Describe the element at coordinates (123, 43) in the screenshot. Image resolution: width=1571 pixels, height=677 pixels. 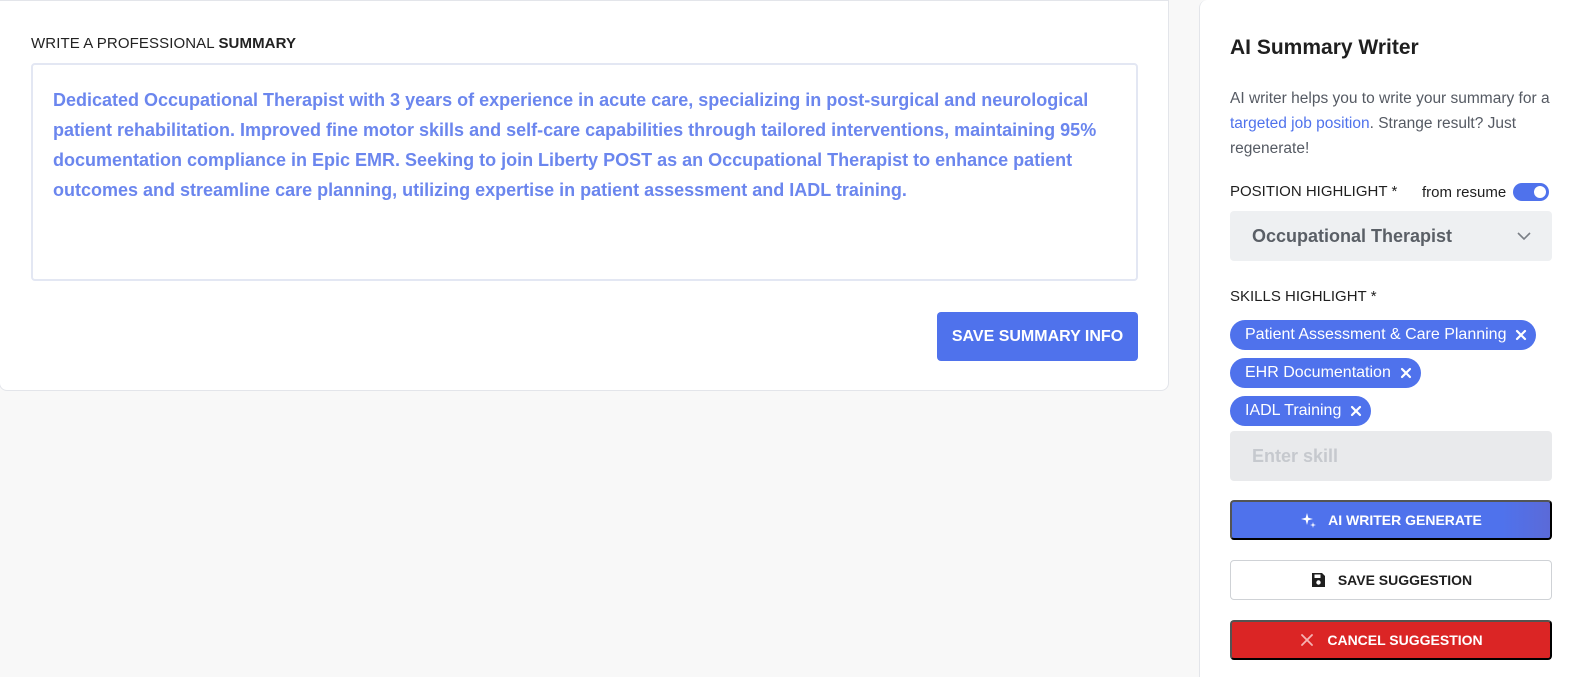
I see `summary-heading-prefix: WRITE A PROFESSIONAL` at that location.